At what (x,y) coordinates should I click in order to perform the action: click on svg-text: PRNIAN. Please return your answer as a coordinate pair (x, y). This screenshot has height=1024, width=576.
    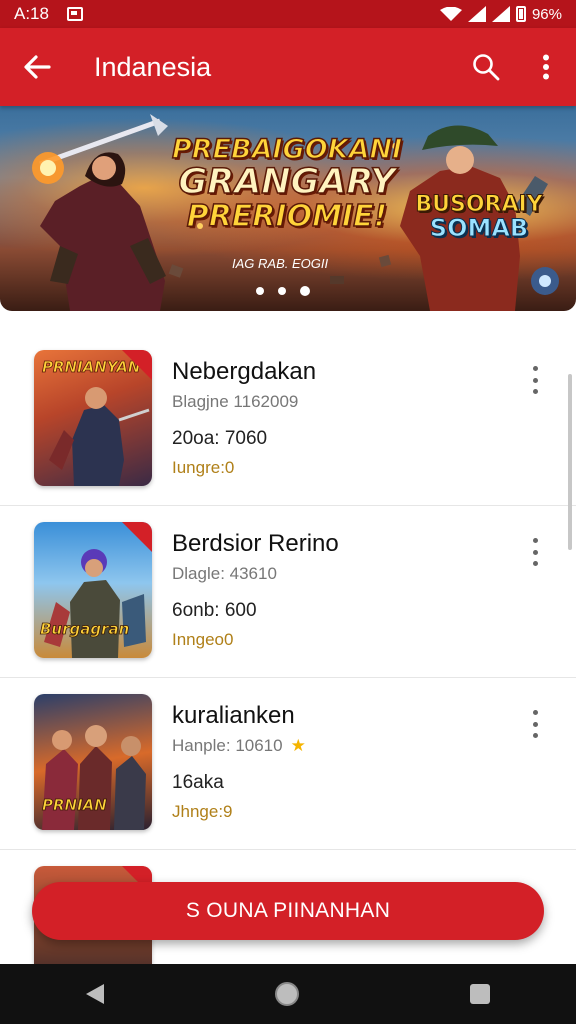
    Looking at the image, I should click on (74, 805).